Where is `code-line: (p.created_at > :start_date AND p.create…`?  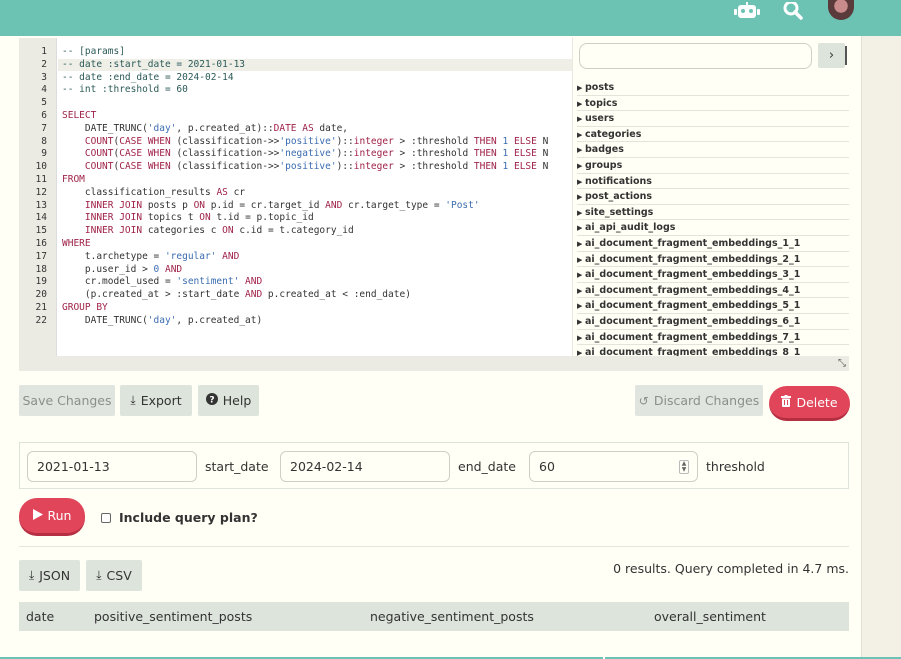
code-line: (p.created_at > :start_date AND p.create… is located at coordinates (236, 295).